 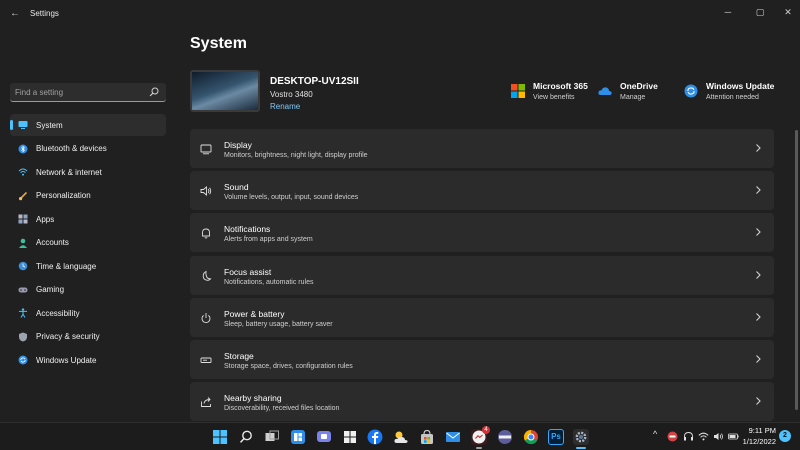 What do you see at coordinates (23, 313) in the screenshot?
I see `accessibility-icon` at bounding box center [23, 313].